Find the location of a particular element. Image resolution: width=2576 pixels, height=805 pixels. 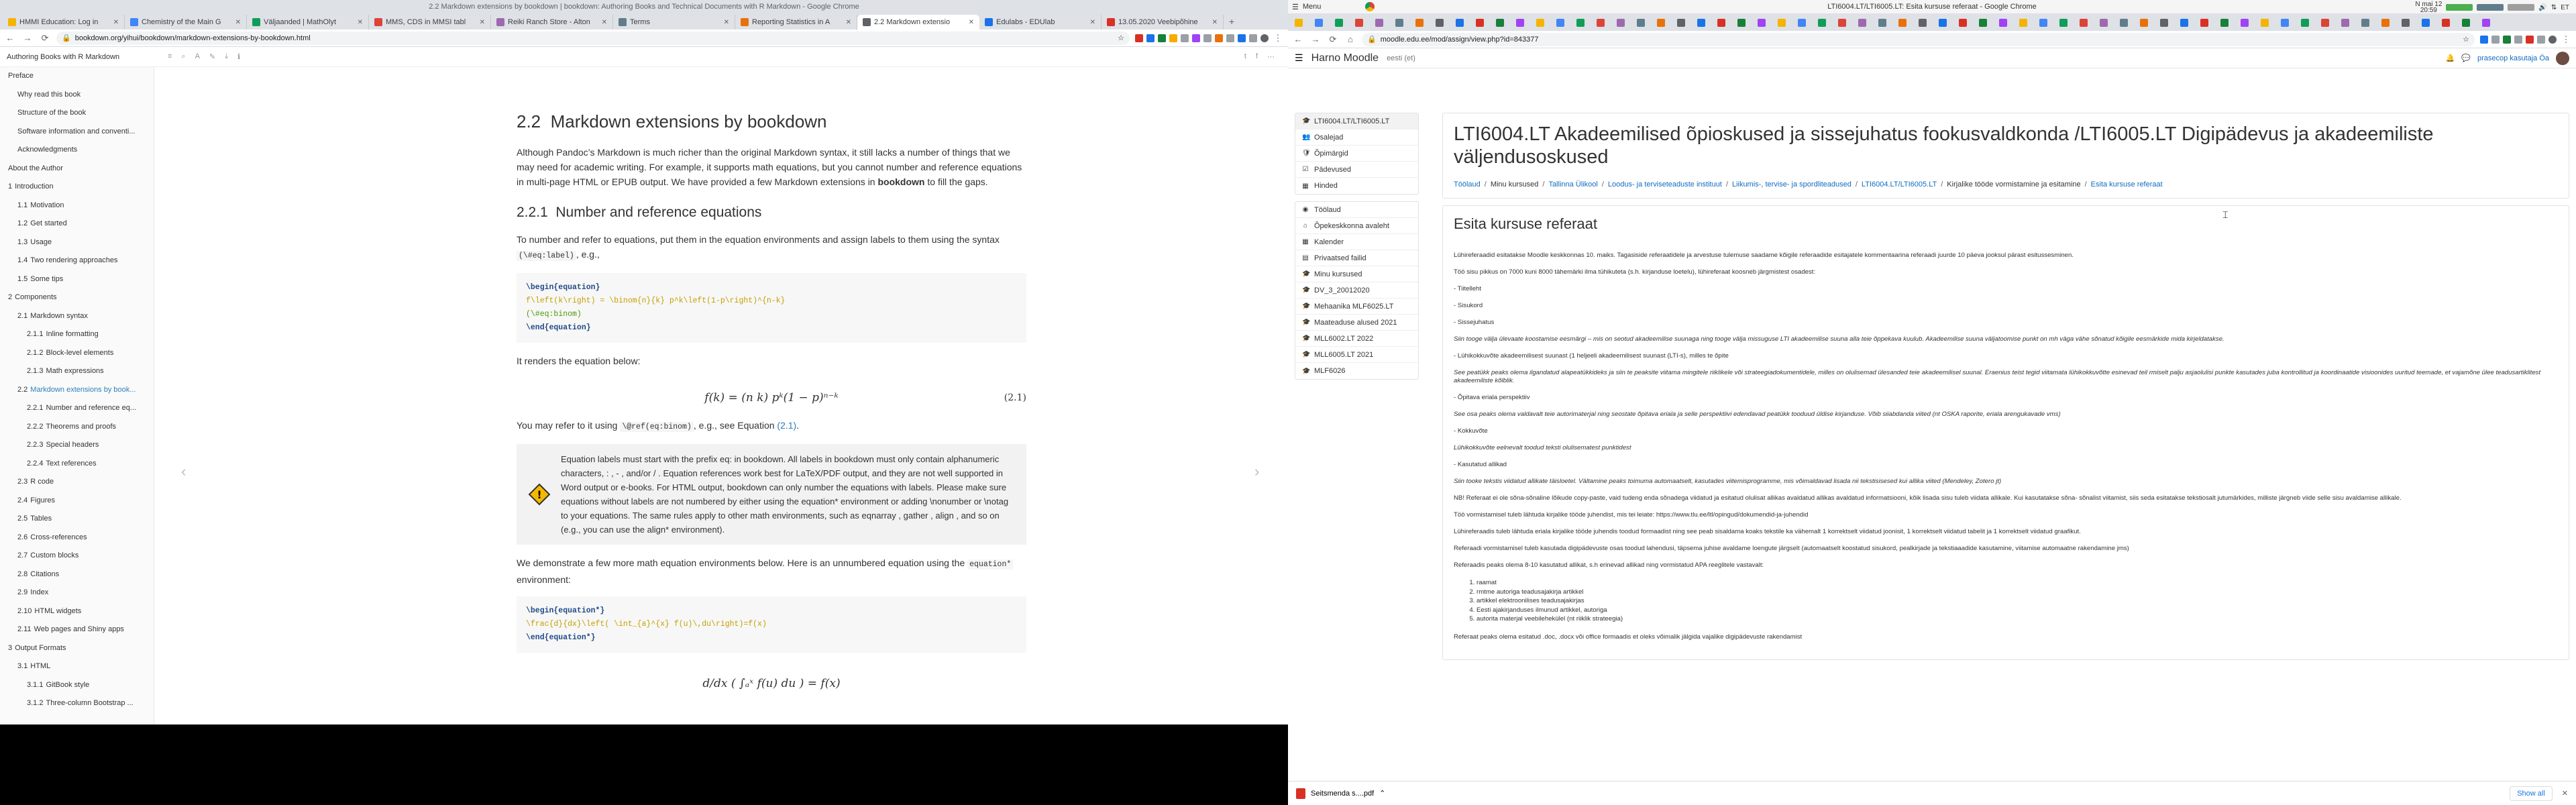

nav-item: 👥 Osalejad is located at coordinates (1356, 137).